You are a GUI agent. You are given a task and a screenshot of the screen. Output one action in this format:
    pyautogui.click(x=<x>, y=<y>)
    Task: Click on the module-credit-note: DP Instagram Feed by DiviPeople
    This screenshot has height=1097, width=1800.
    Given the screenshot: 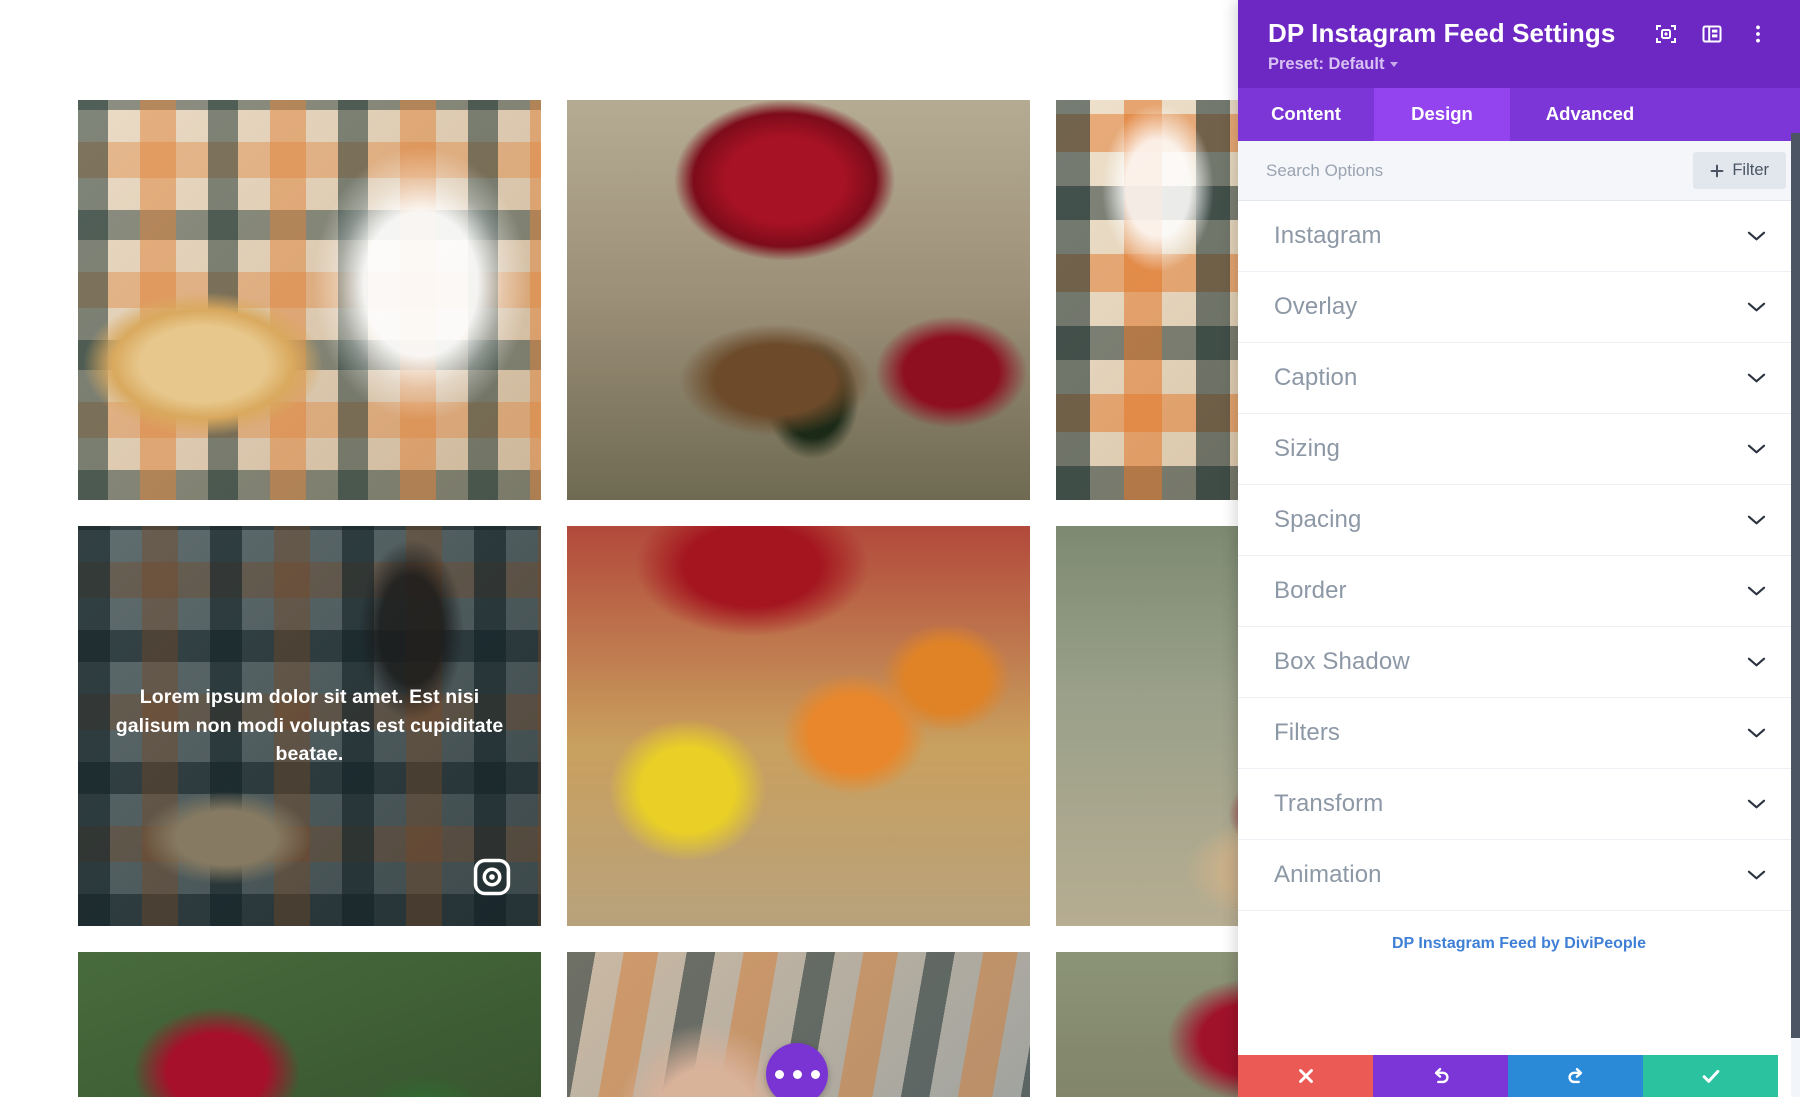 What is the action you would take?
    pyautogui.click(x=1519, y=933)
    